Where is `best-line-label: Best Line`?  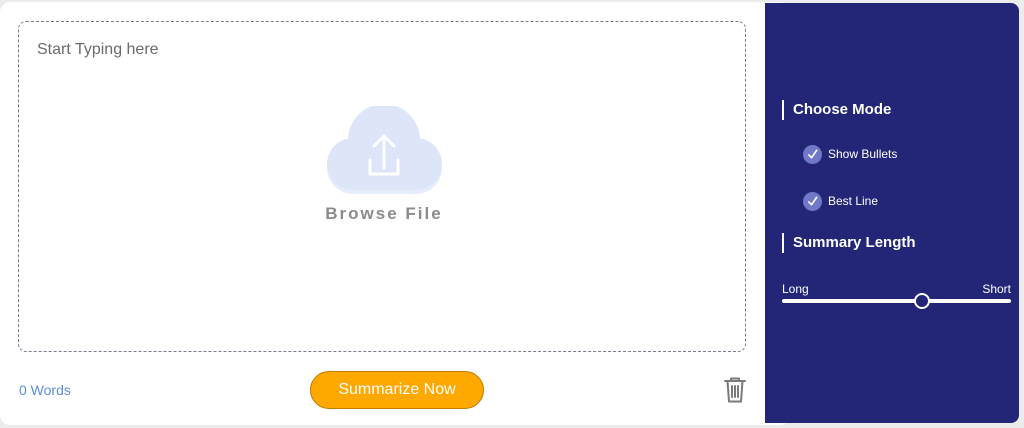
best-line-label: Best Line is located at coordinates (853, 201).